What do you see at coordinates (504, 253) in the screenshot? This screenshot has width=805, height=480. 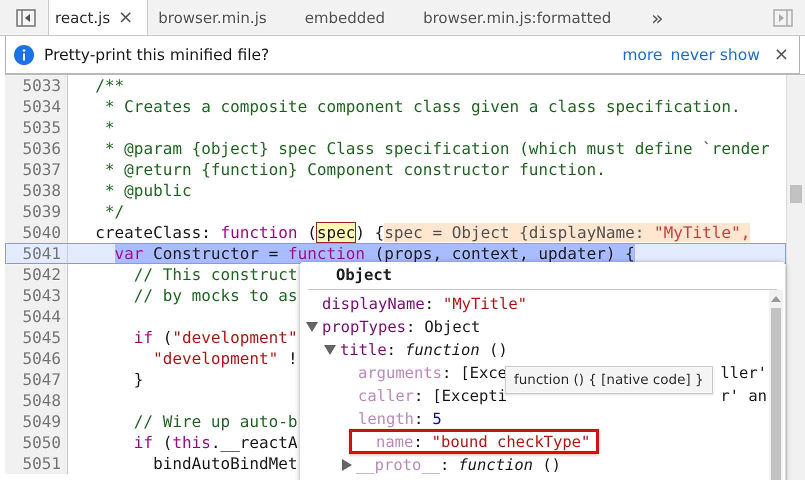 I see `code-text: (props, context, updater) {` at bounding box center [504, 253].